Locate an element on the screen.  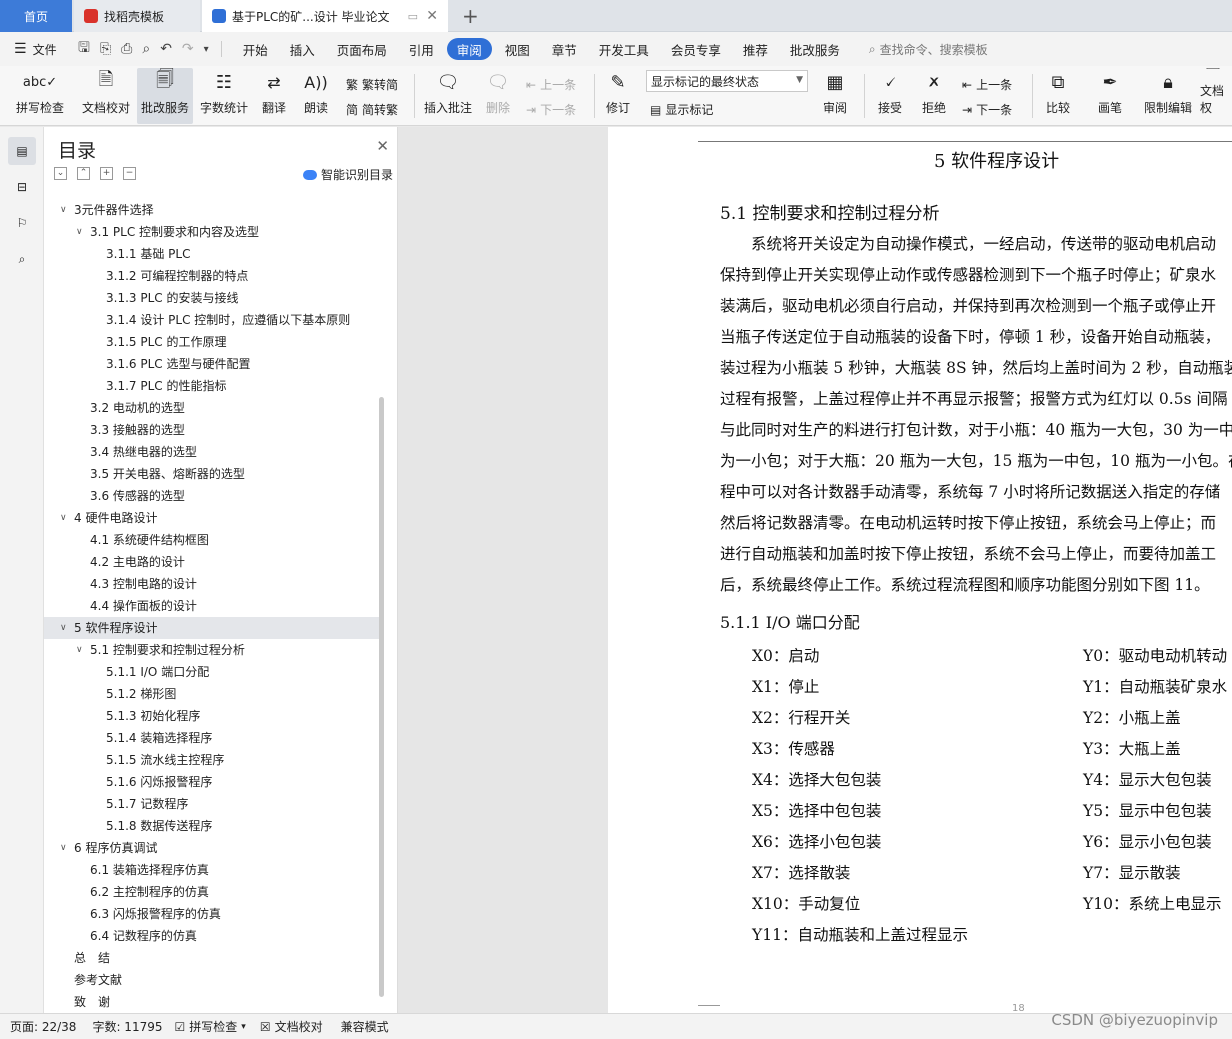
word-count-button: ☷ 字数统计 is located at coordinates (224, 96).